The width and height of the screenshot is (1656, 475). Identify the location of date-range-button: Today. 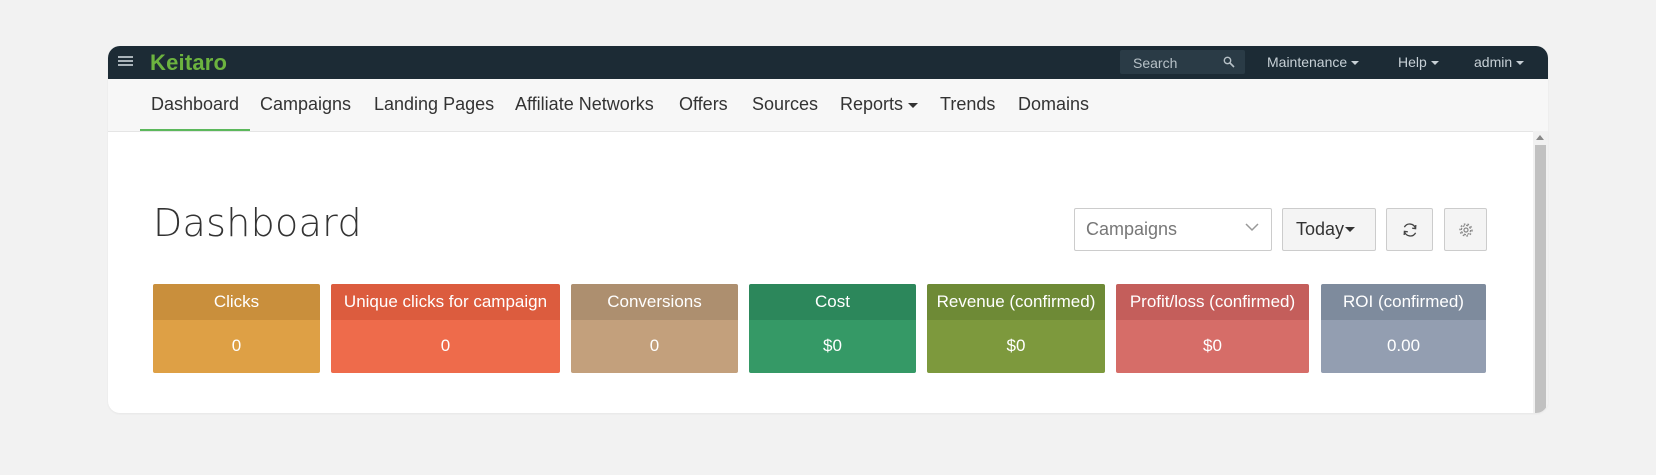
(1329, 229).